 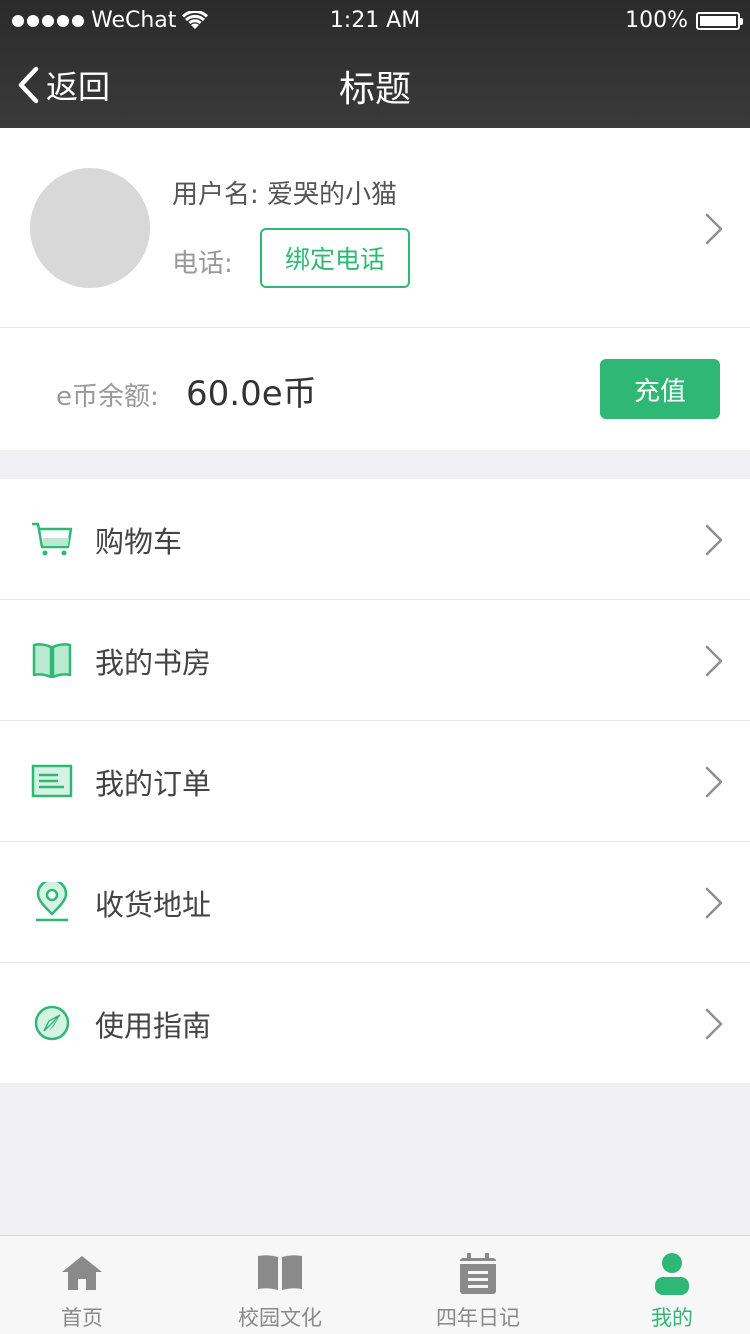 What do you see at coordinates (52, 781) in the screenshot?
I see `order-icon` at bounding box center [52, 781].